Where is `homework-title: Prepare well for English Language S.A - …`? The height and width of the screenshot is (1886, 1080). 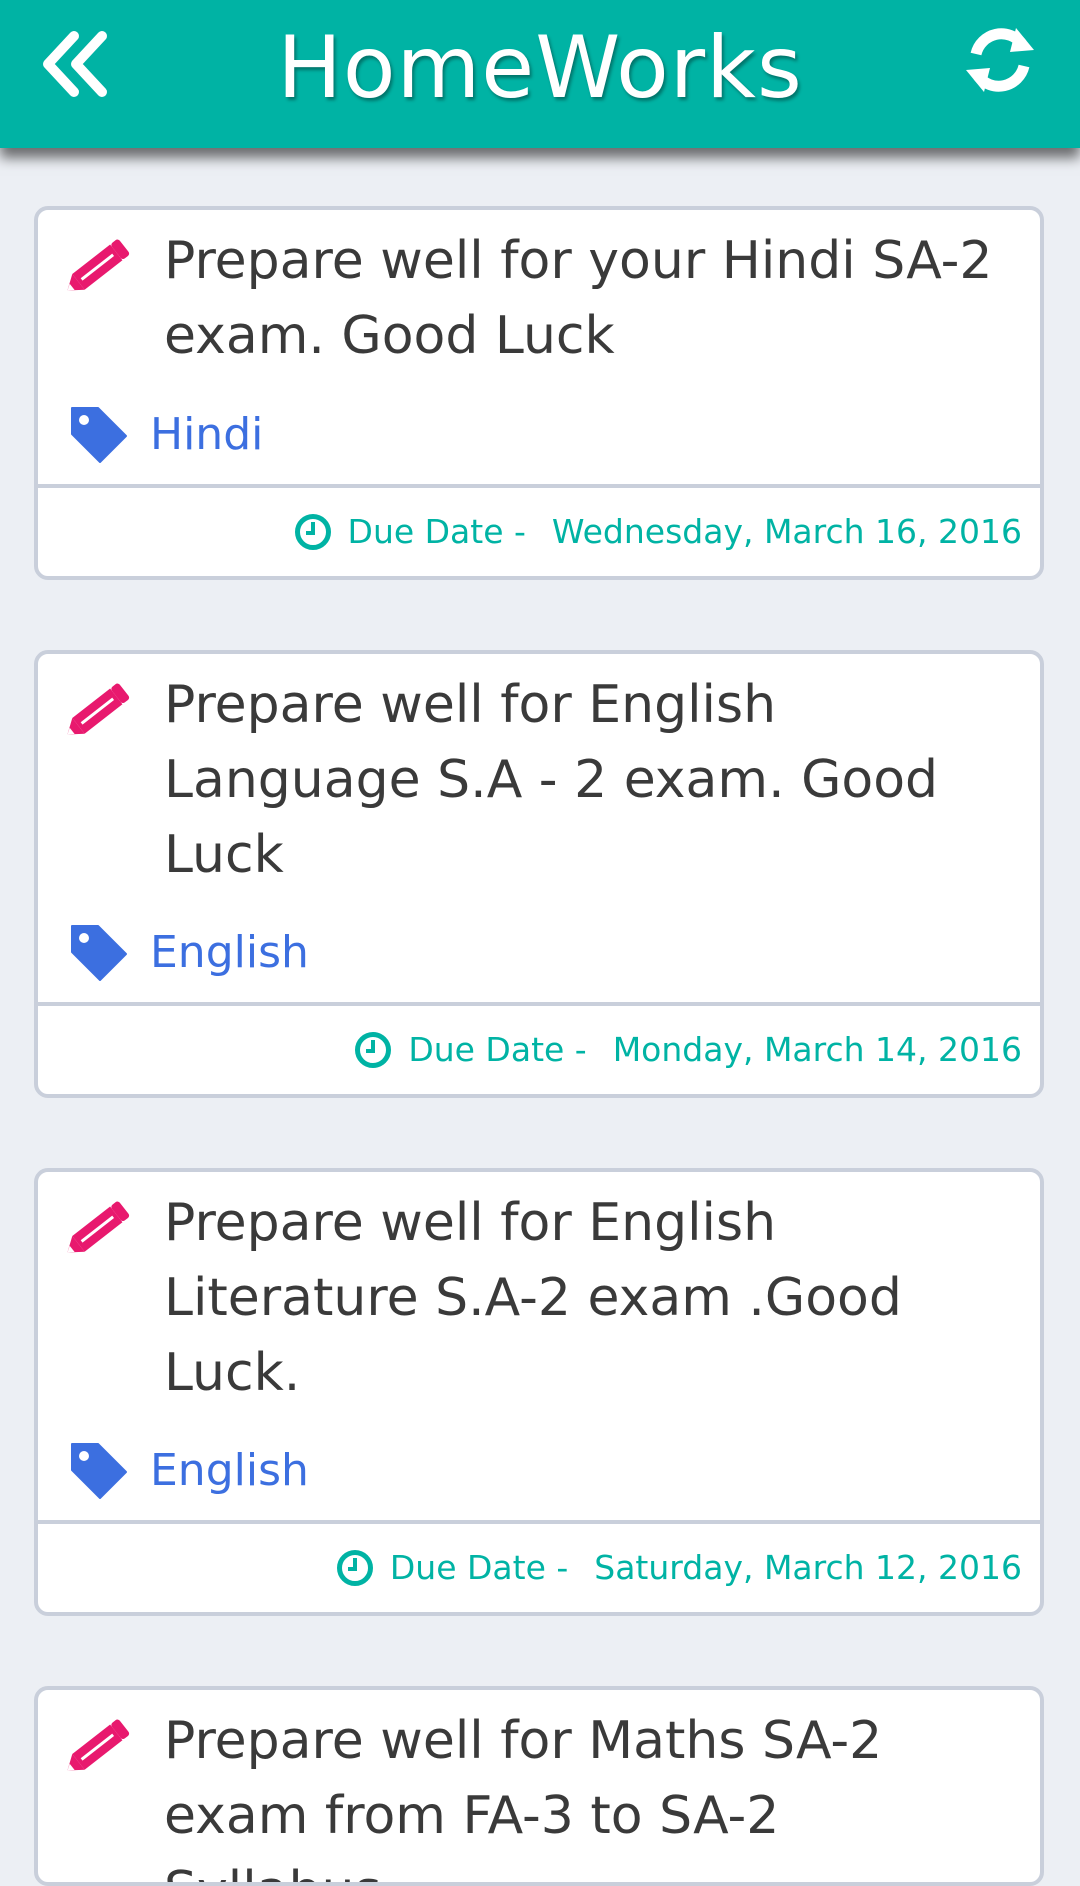
homework-title: Prepare well for English Language S.A - … is located at coordinates (551, 780).